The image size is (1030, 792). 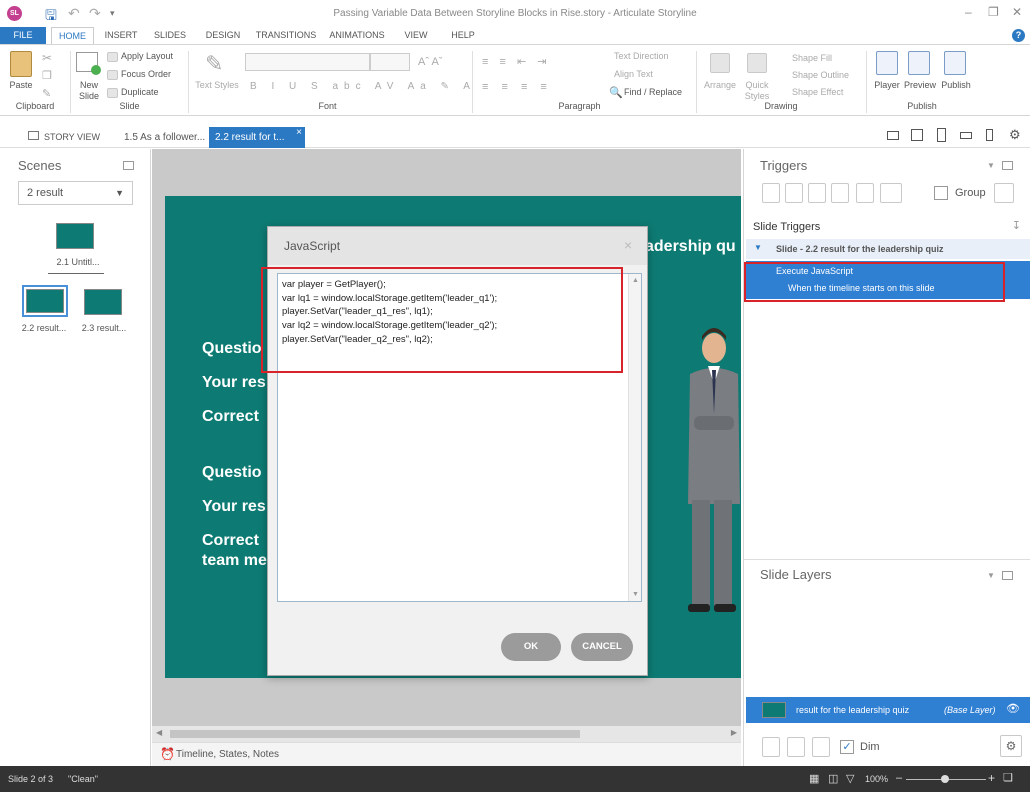 I want to click on canvas-horizontal-scrollbar: ◀ ▶, so click(x=446, y=734).